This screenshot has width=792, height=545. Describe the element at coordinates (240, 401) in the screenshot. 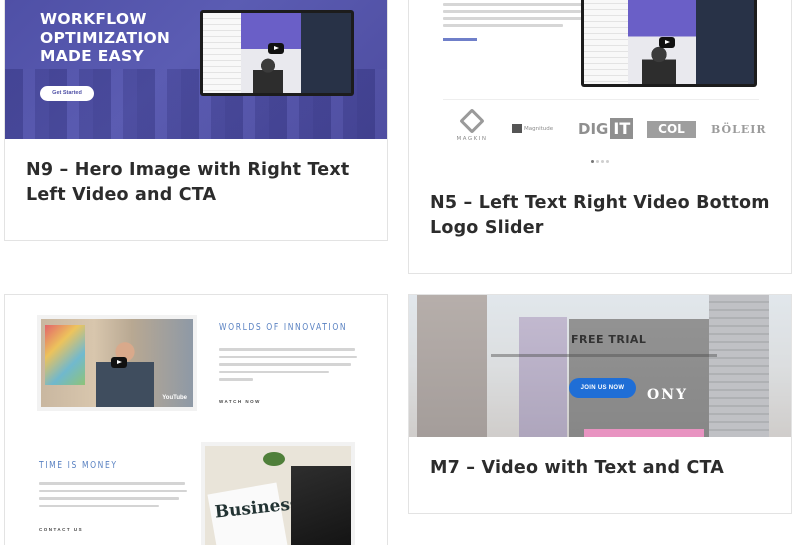

I see `watch-now-link: WATCH NOW` at that location.